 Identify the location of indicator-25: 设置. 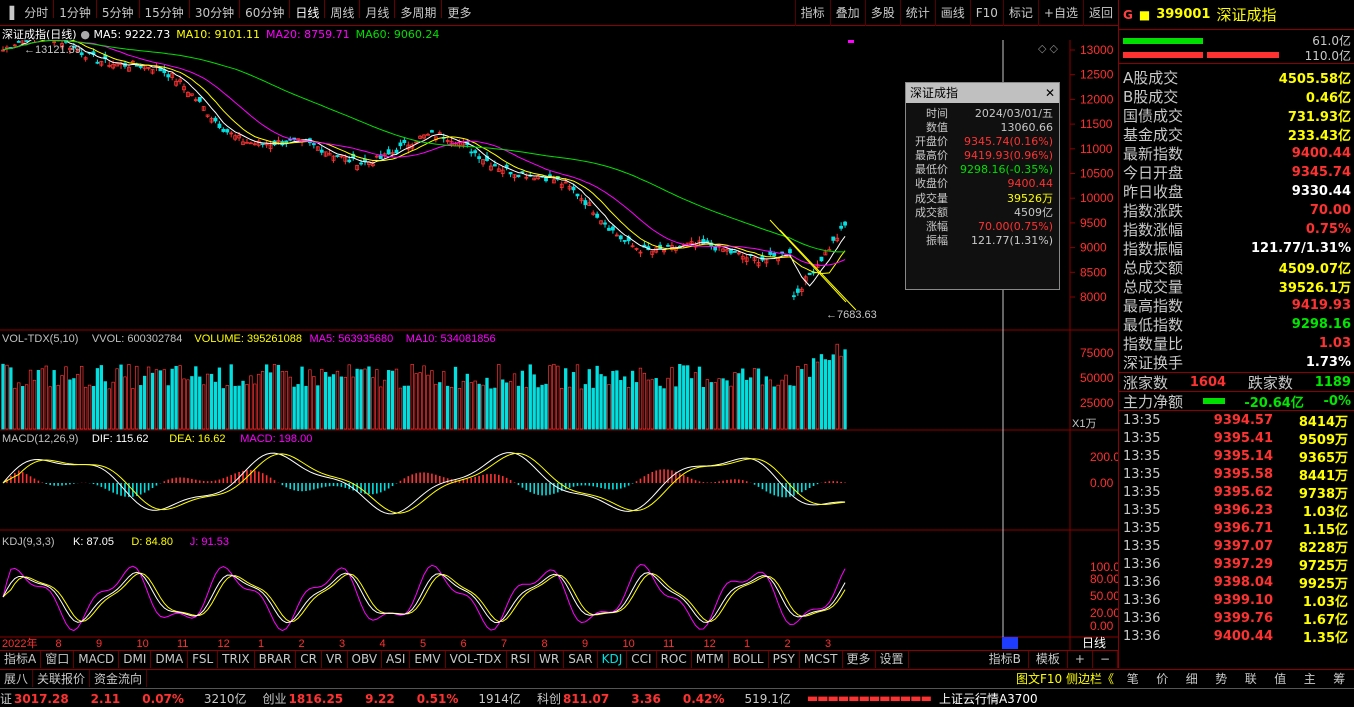
(892, 659).